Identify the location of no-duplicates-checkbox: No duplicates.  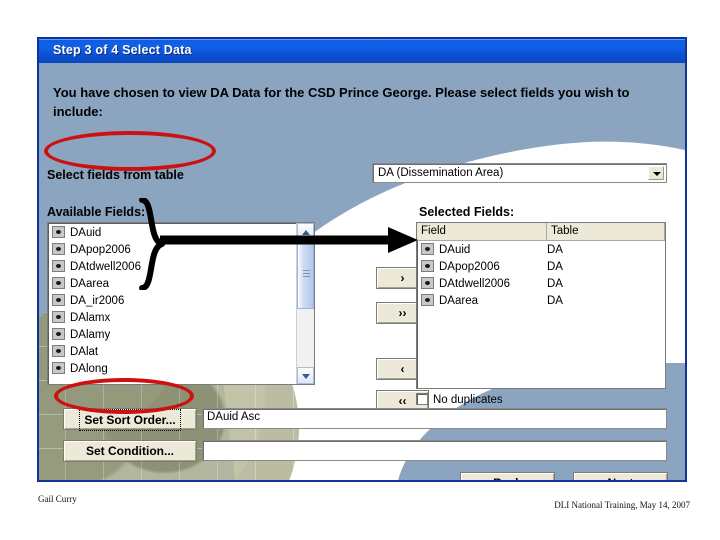
(459, 399).